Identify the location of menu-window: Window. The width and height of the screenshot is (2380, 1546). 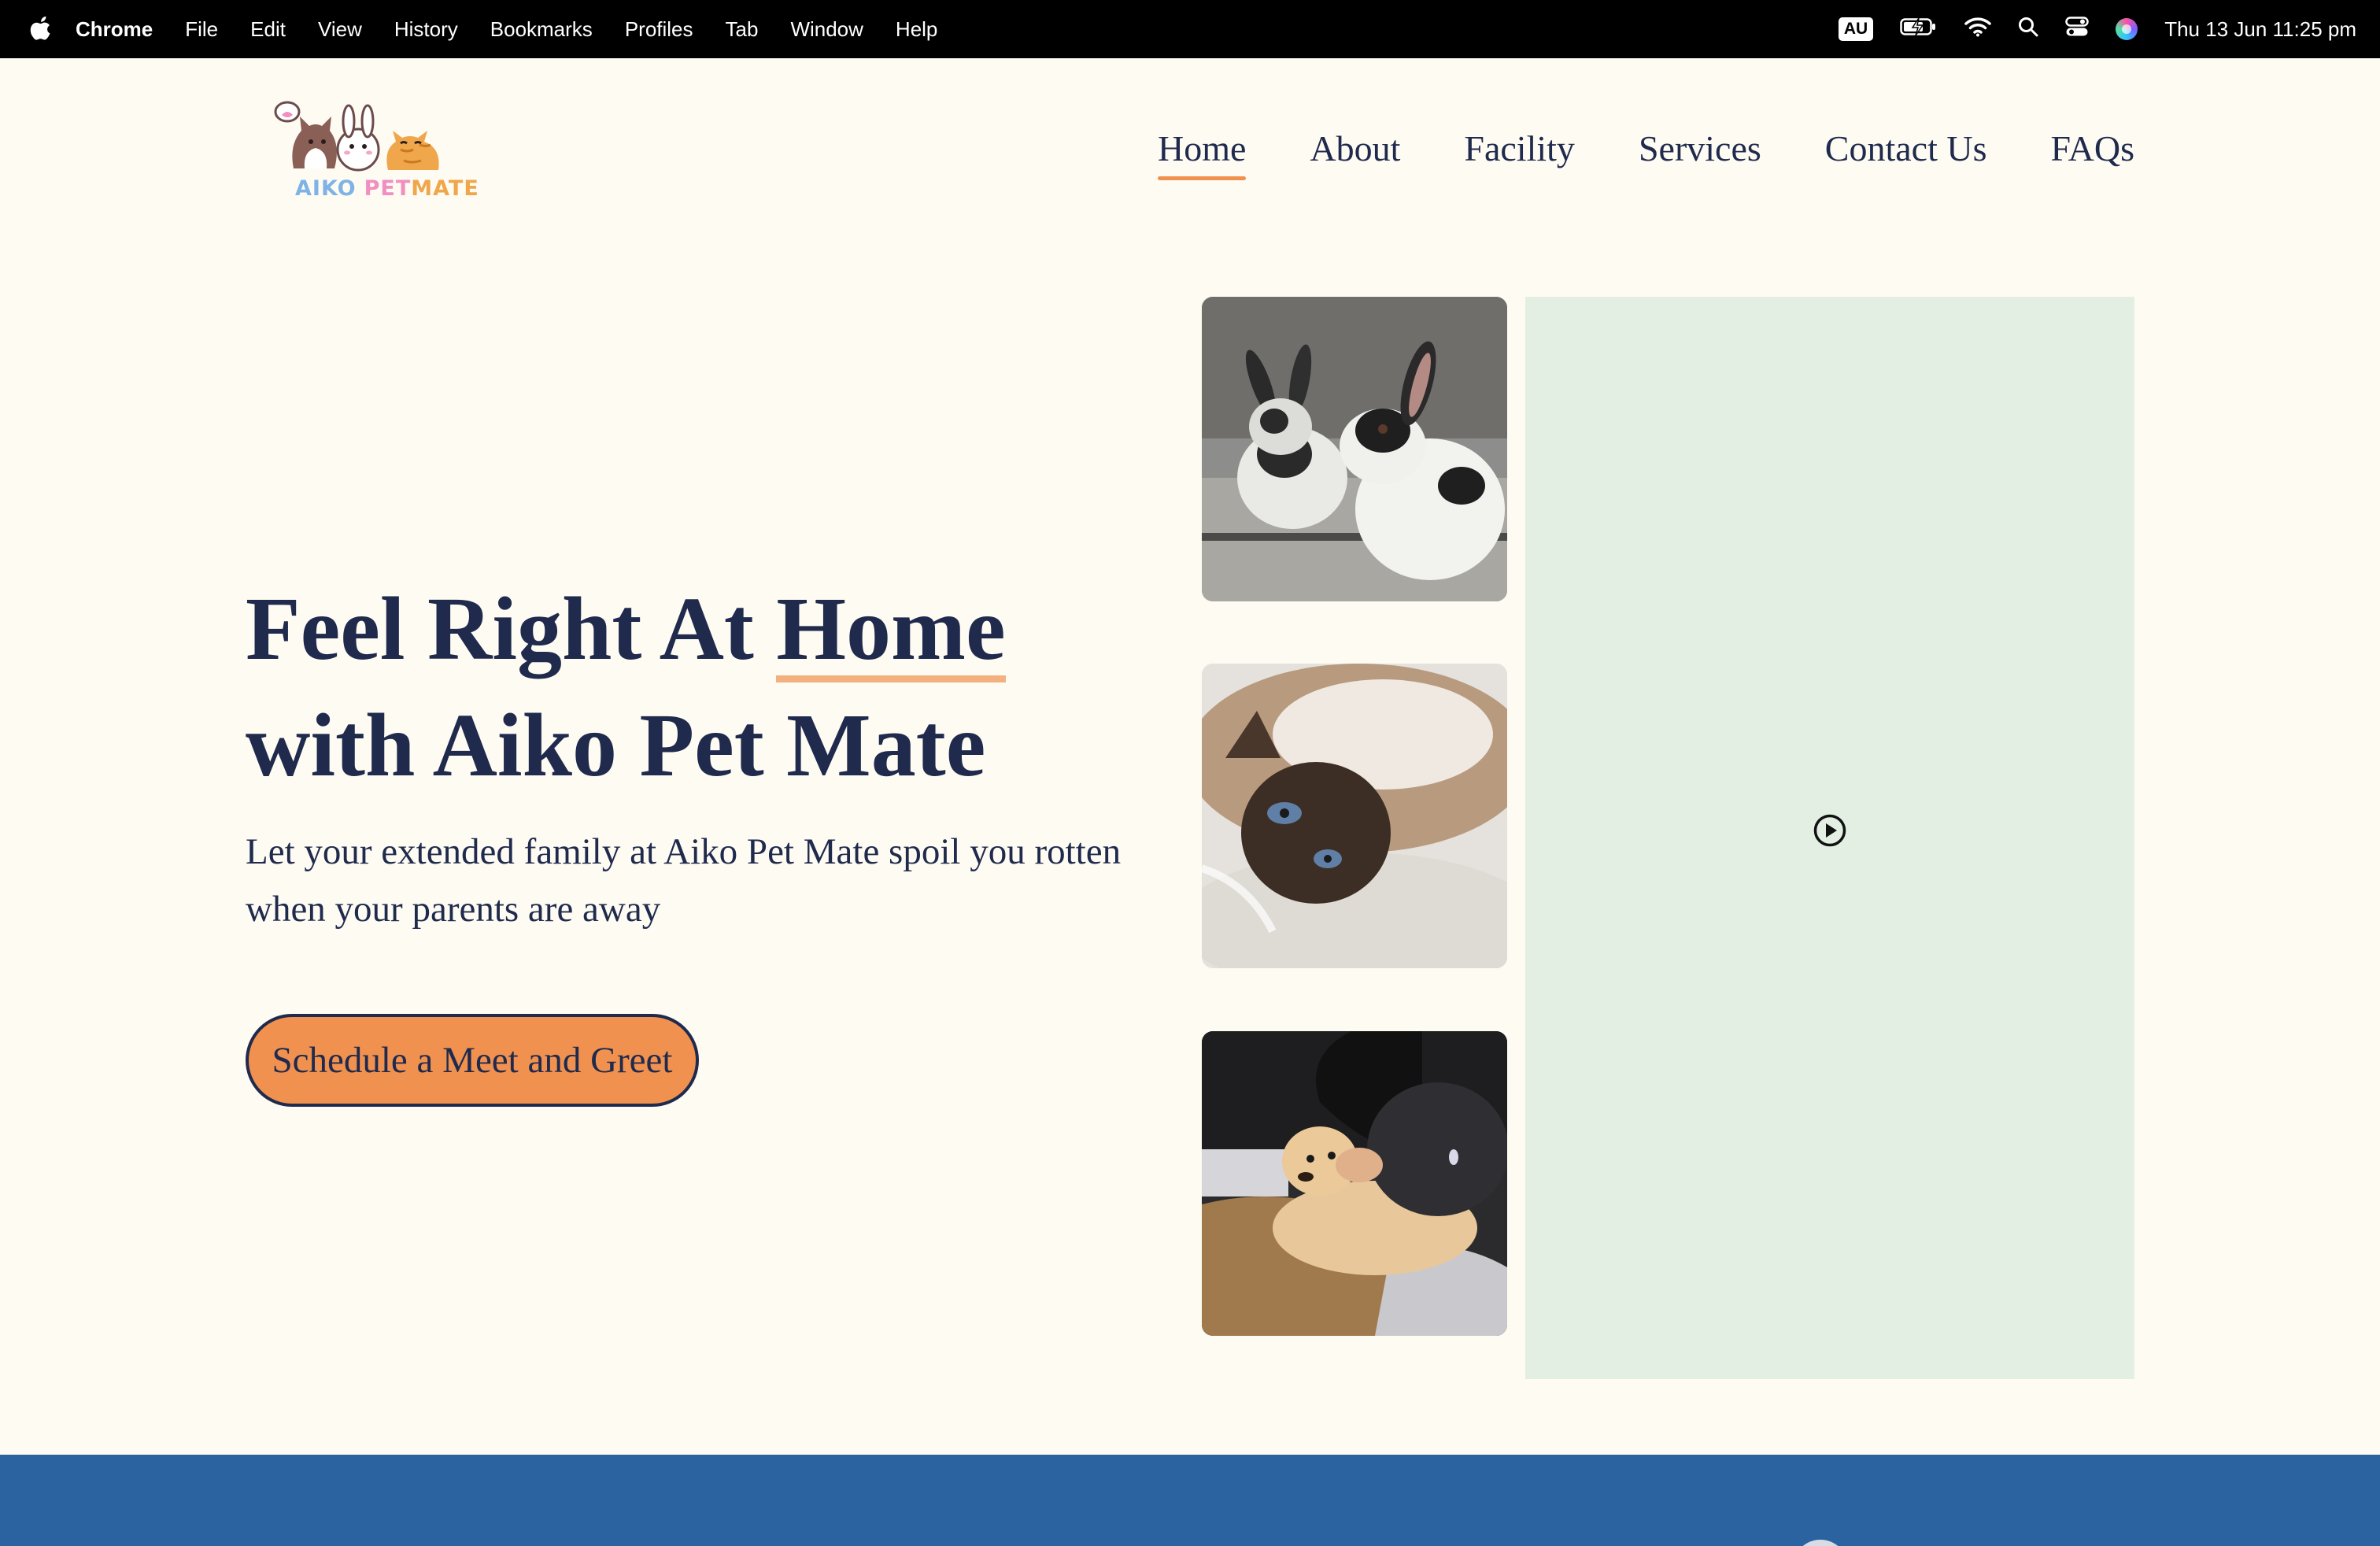
(826, 29).